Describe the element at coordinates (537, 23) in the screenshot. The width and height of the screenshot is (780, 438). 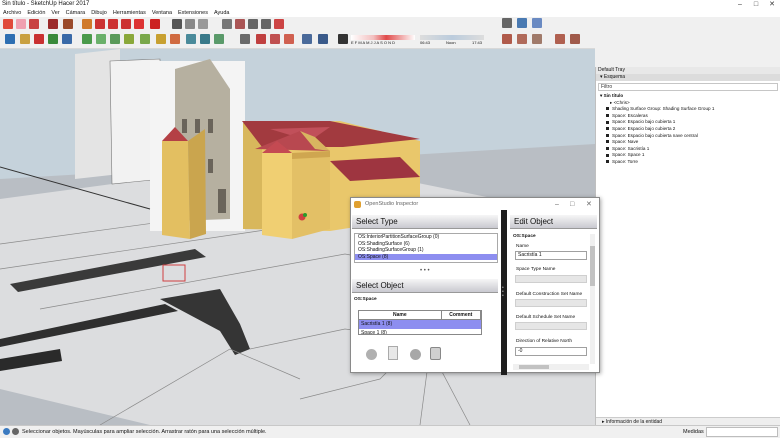
I see `look-around-icon` at that location.